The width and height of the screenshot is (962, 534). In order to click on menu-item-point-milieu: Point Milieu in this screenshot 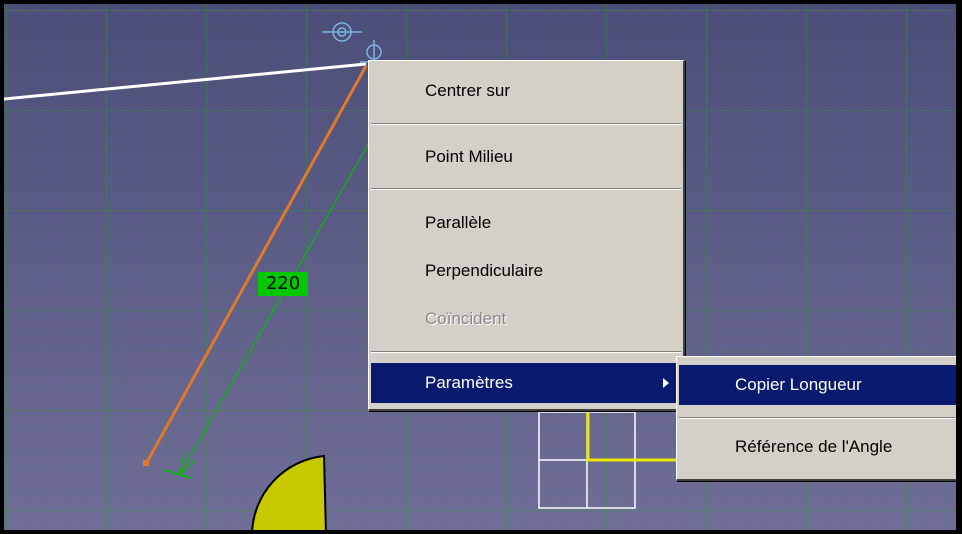, I will do `click(526, 157)`.